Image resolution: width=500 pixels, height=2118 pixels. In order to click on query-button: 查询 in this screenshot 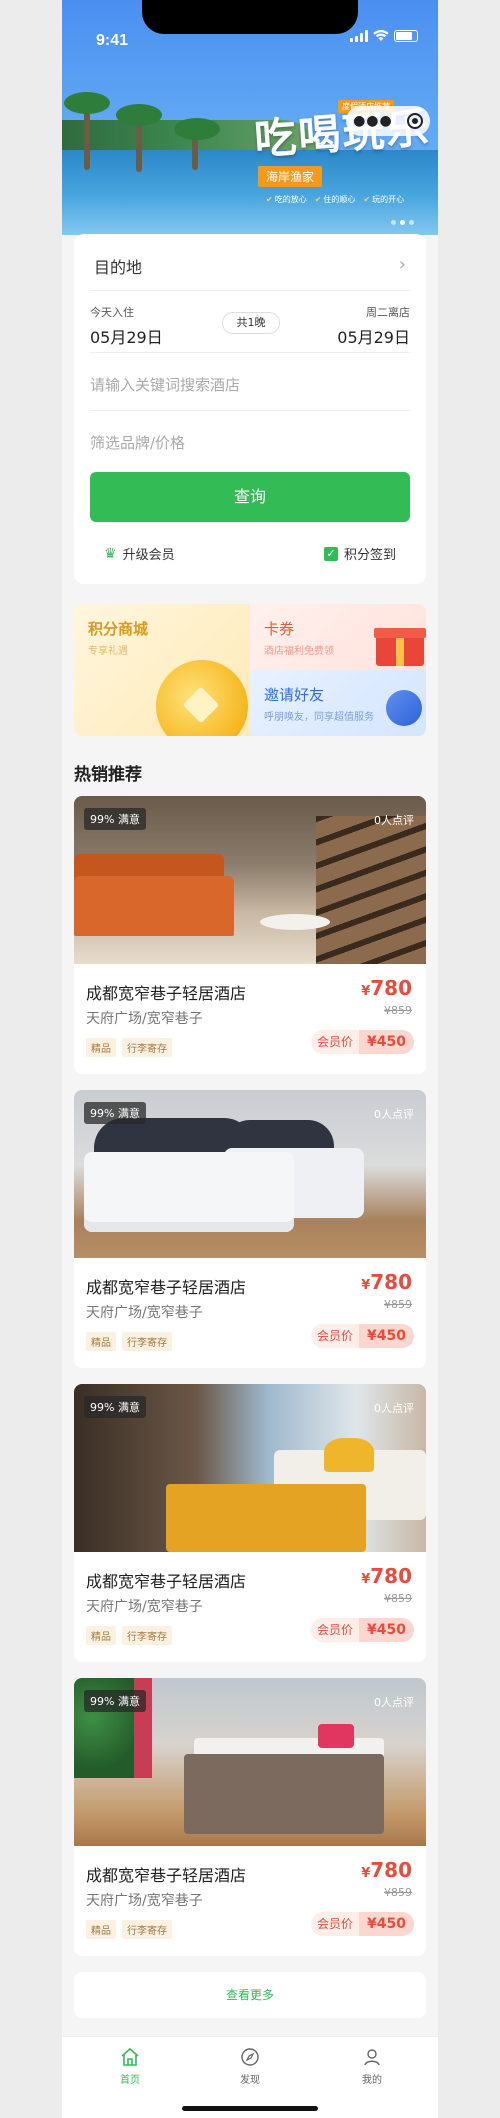, I will do `click(250, 497)`.